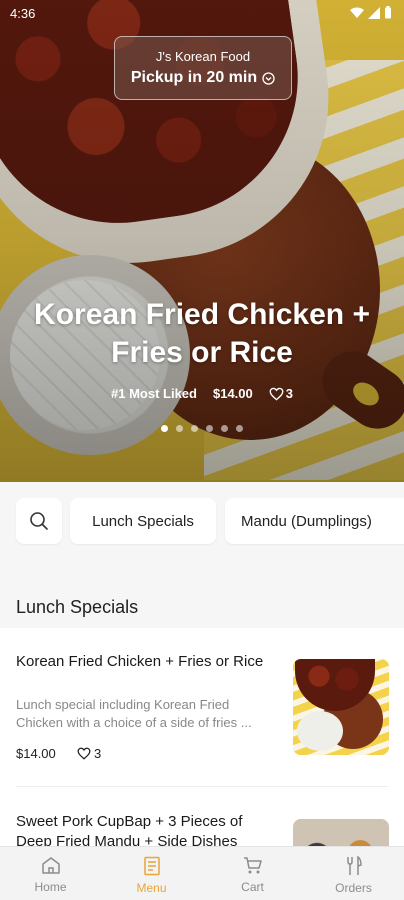 This screenshot has height=900, width=404. I want to click on search-icon, so click(39, 521).